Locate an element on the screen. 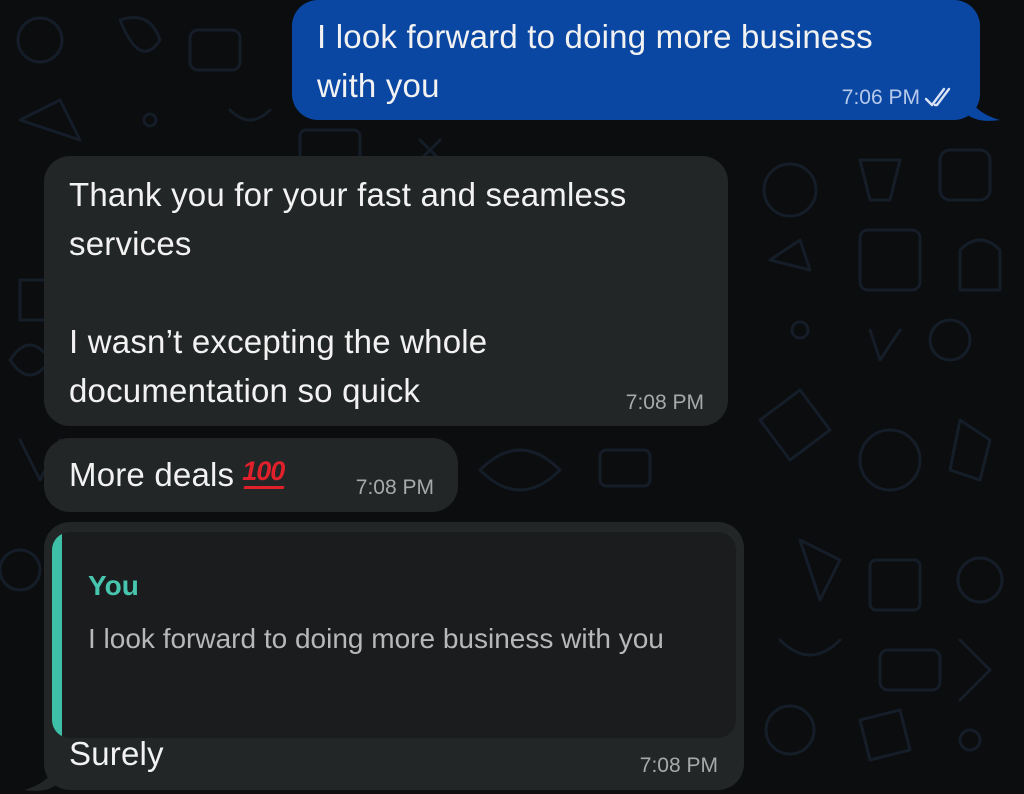 The width and height of the screenshot is (1024, 794). quote-accent-bar is located at coordinates (57, 635).